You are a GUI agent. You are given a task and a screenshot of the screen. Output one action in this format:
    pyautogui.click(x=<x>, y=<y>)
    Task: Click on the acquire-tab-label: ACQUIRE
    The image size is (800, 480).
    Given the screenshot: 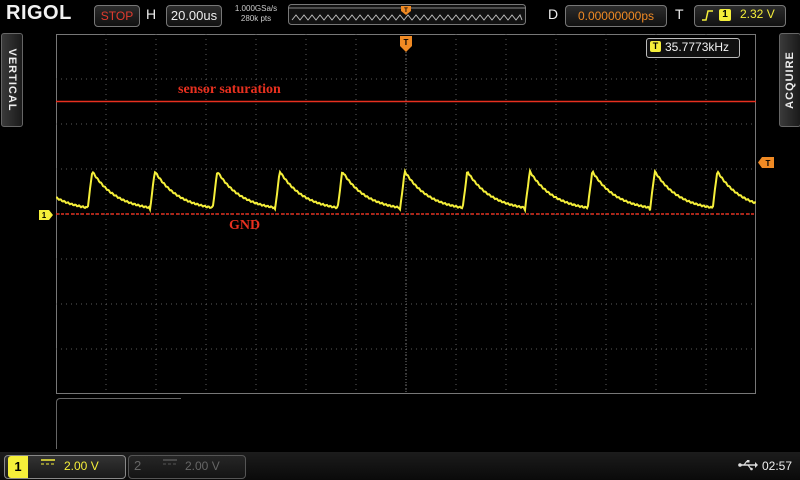 What is the action you would take?
    pyautogui.click(x=790, y=80)
    